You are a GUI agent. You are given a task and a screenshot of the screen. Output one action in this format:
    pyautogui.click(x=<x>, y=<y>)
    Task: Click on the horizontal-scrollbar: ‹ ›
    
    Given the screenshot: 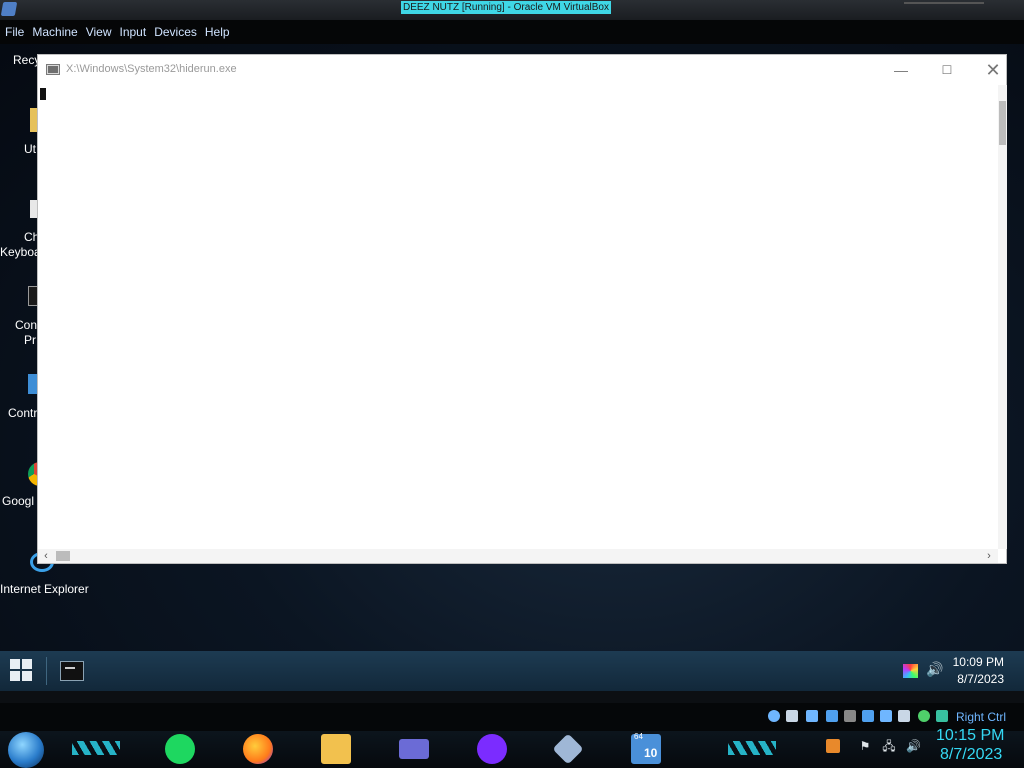 What is the action you would take?
    pyautogui.click(x=518, y=556)
    